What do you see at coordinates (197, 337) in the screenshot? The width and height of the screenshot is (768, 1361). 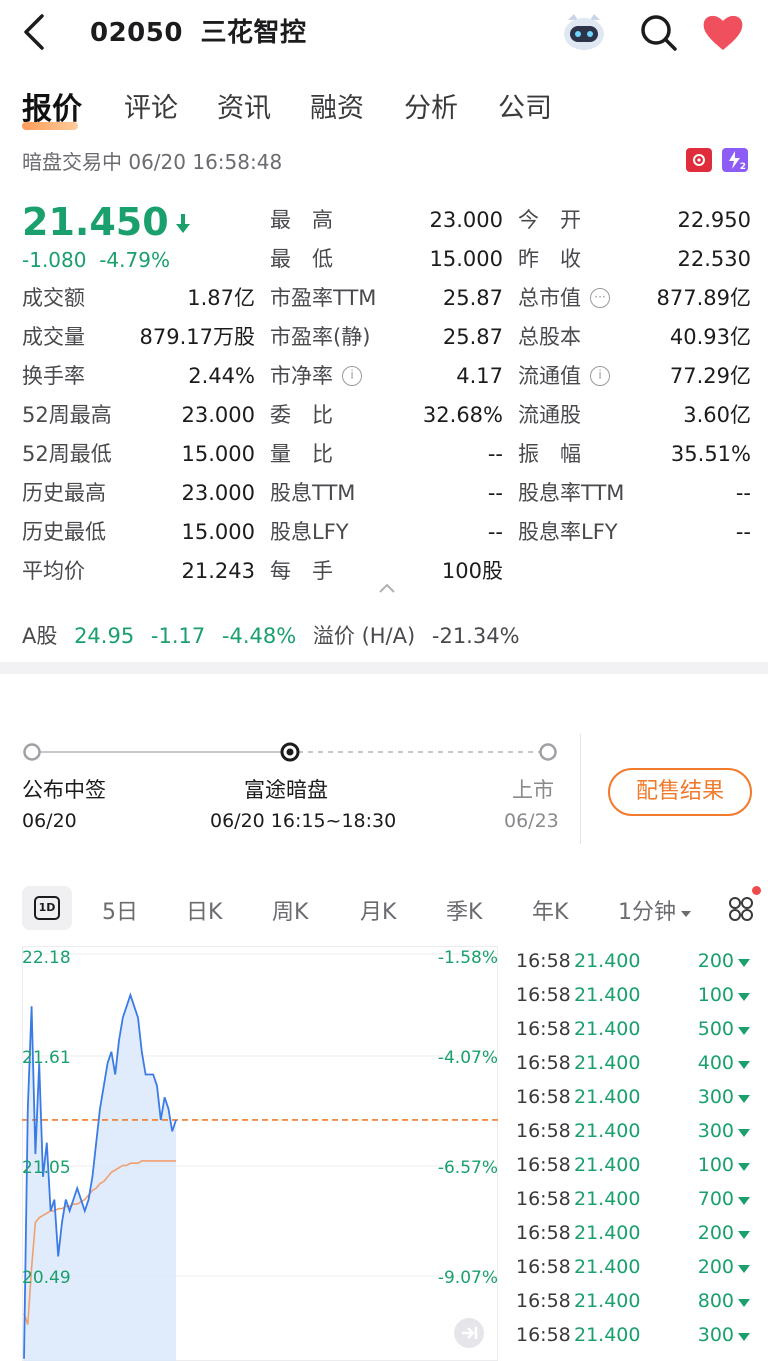 I see `quote-value: 879.17万股` at bounding box center [197, 337].